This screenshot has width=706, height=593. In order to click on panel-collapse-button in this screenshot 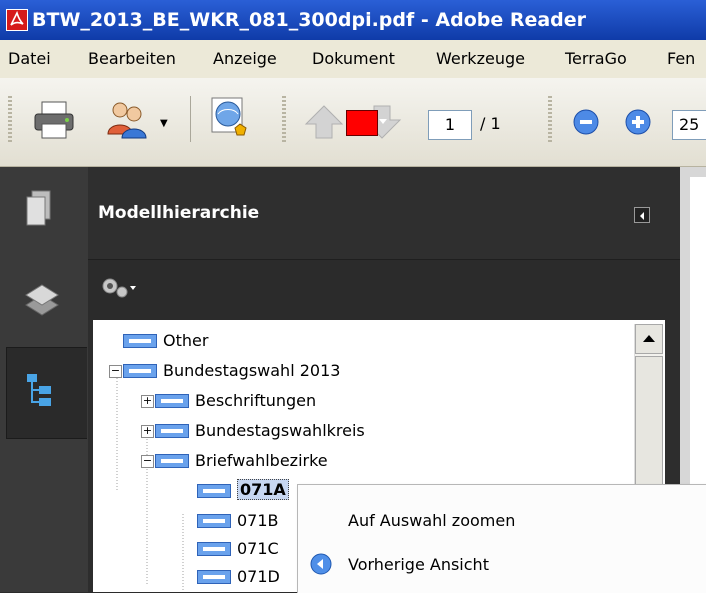, I will do `click(642, 215)`.